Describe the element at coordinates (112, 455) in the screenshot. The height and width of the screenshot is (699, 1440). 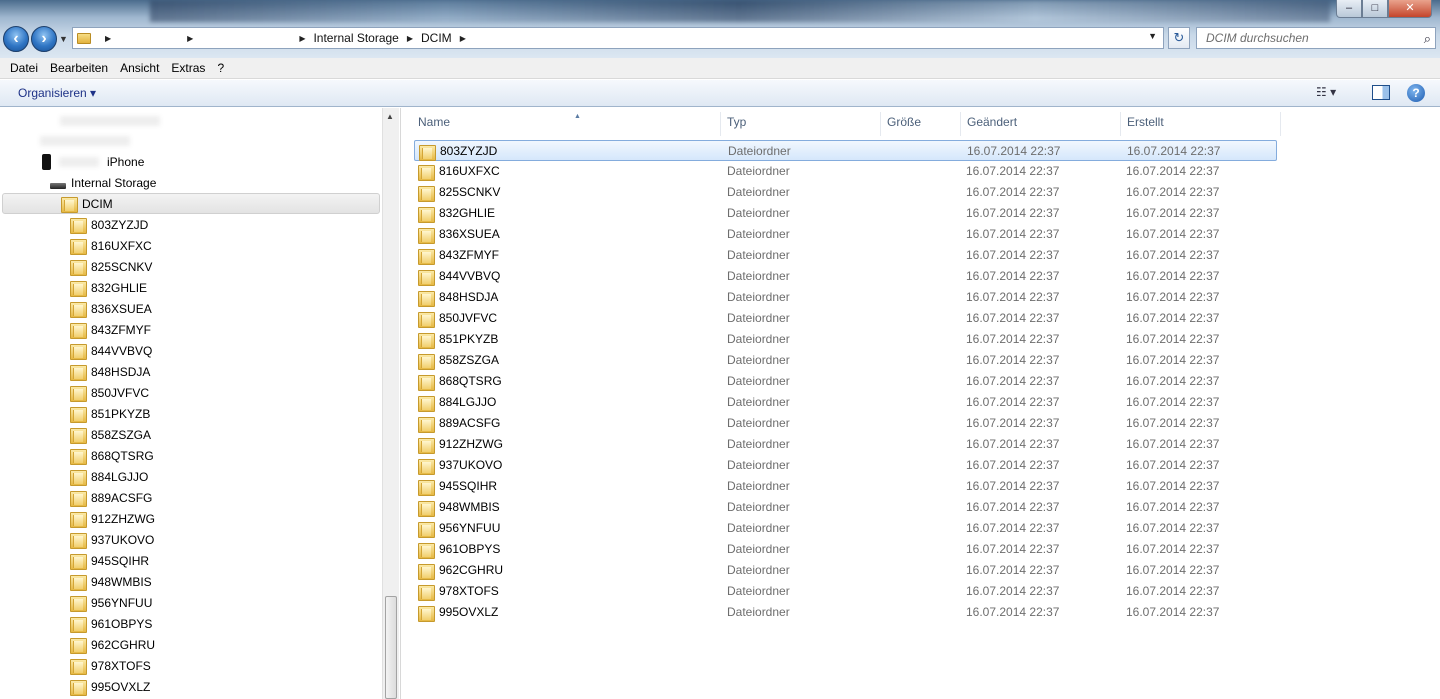
I see `tree-item-folder: 868QTSRG` at that location.